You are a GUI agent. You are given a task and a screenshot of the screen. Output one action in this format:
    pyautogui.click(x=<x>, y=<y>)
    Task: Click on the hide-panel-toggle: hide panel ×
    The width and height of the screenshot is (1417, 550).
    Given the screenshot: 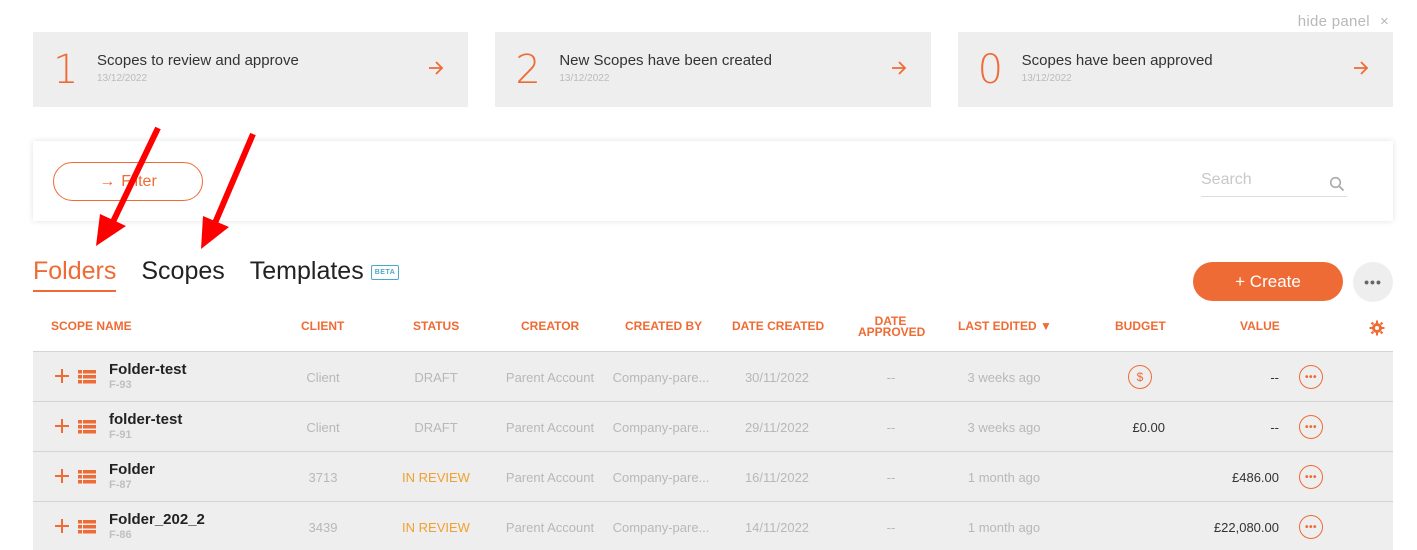 What is the action you would take?
    pyautogui.click(x=1343, y=21)
    